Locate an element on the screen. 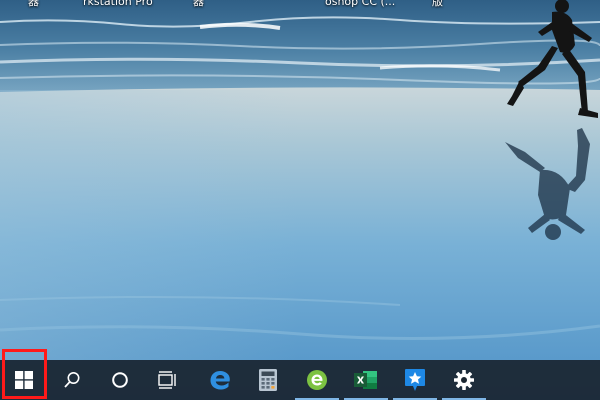  blue-star-app-button is located at coordinates (415, 380).